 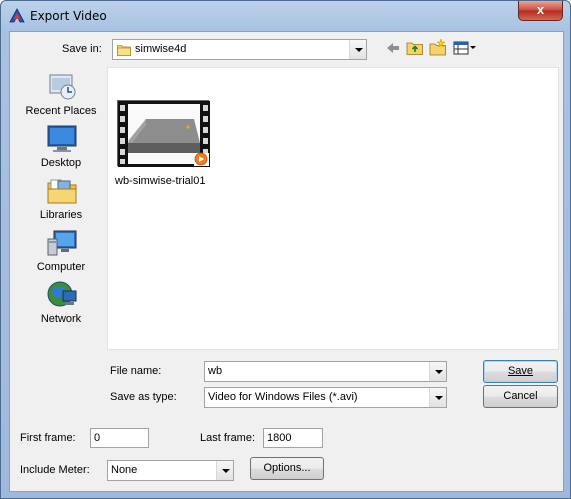 What do you see at coordinates (82, 49) in the screenshot?
I see `save-in-label: Save in:` at bounding box center [82, 49].